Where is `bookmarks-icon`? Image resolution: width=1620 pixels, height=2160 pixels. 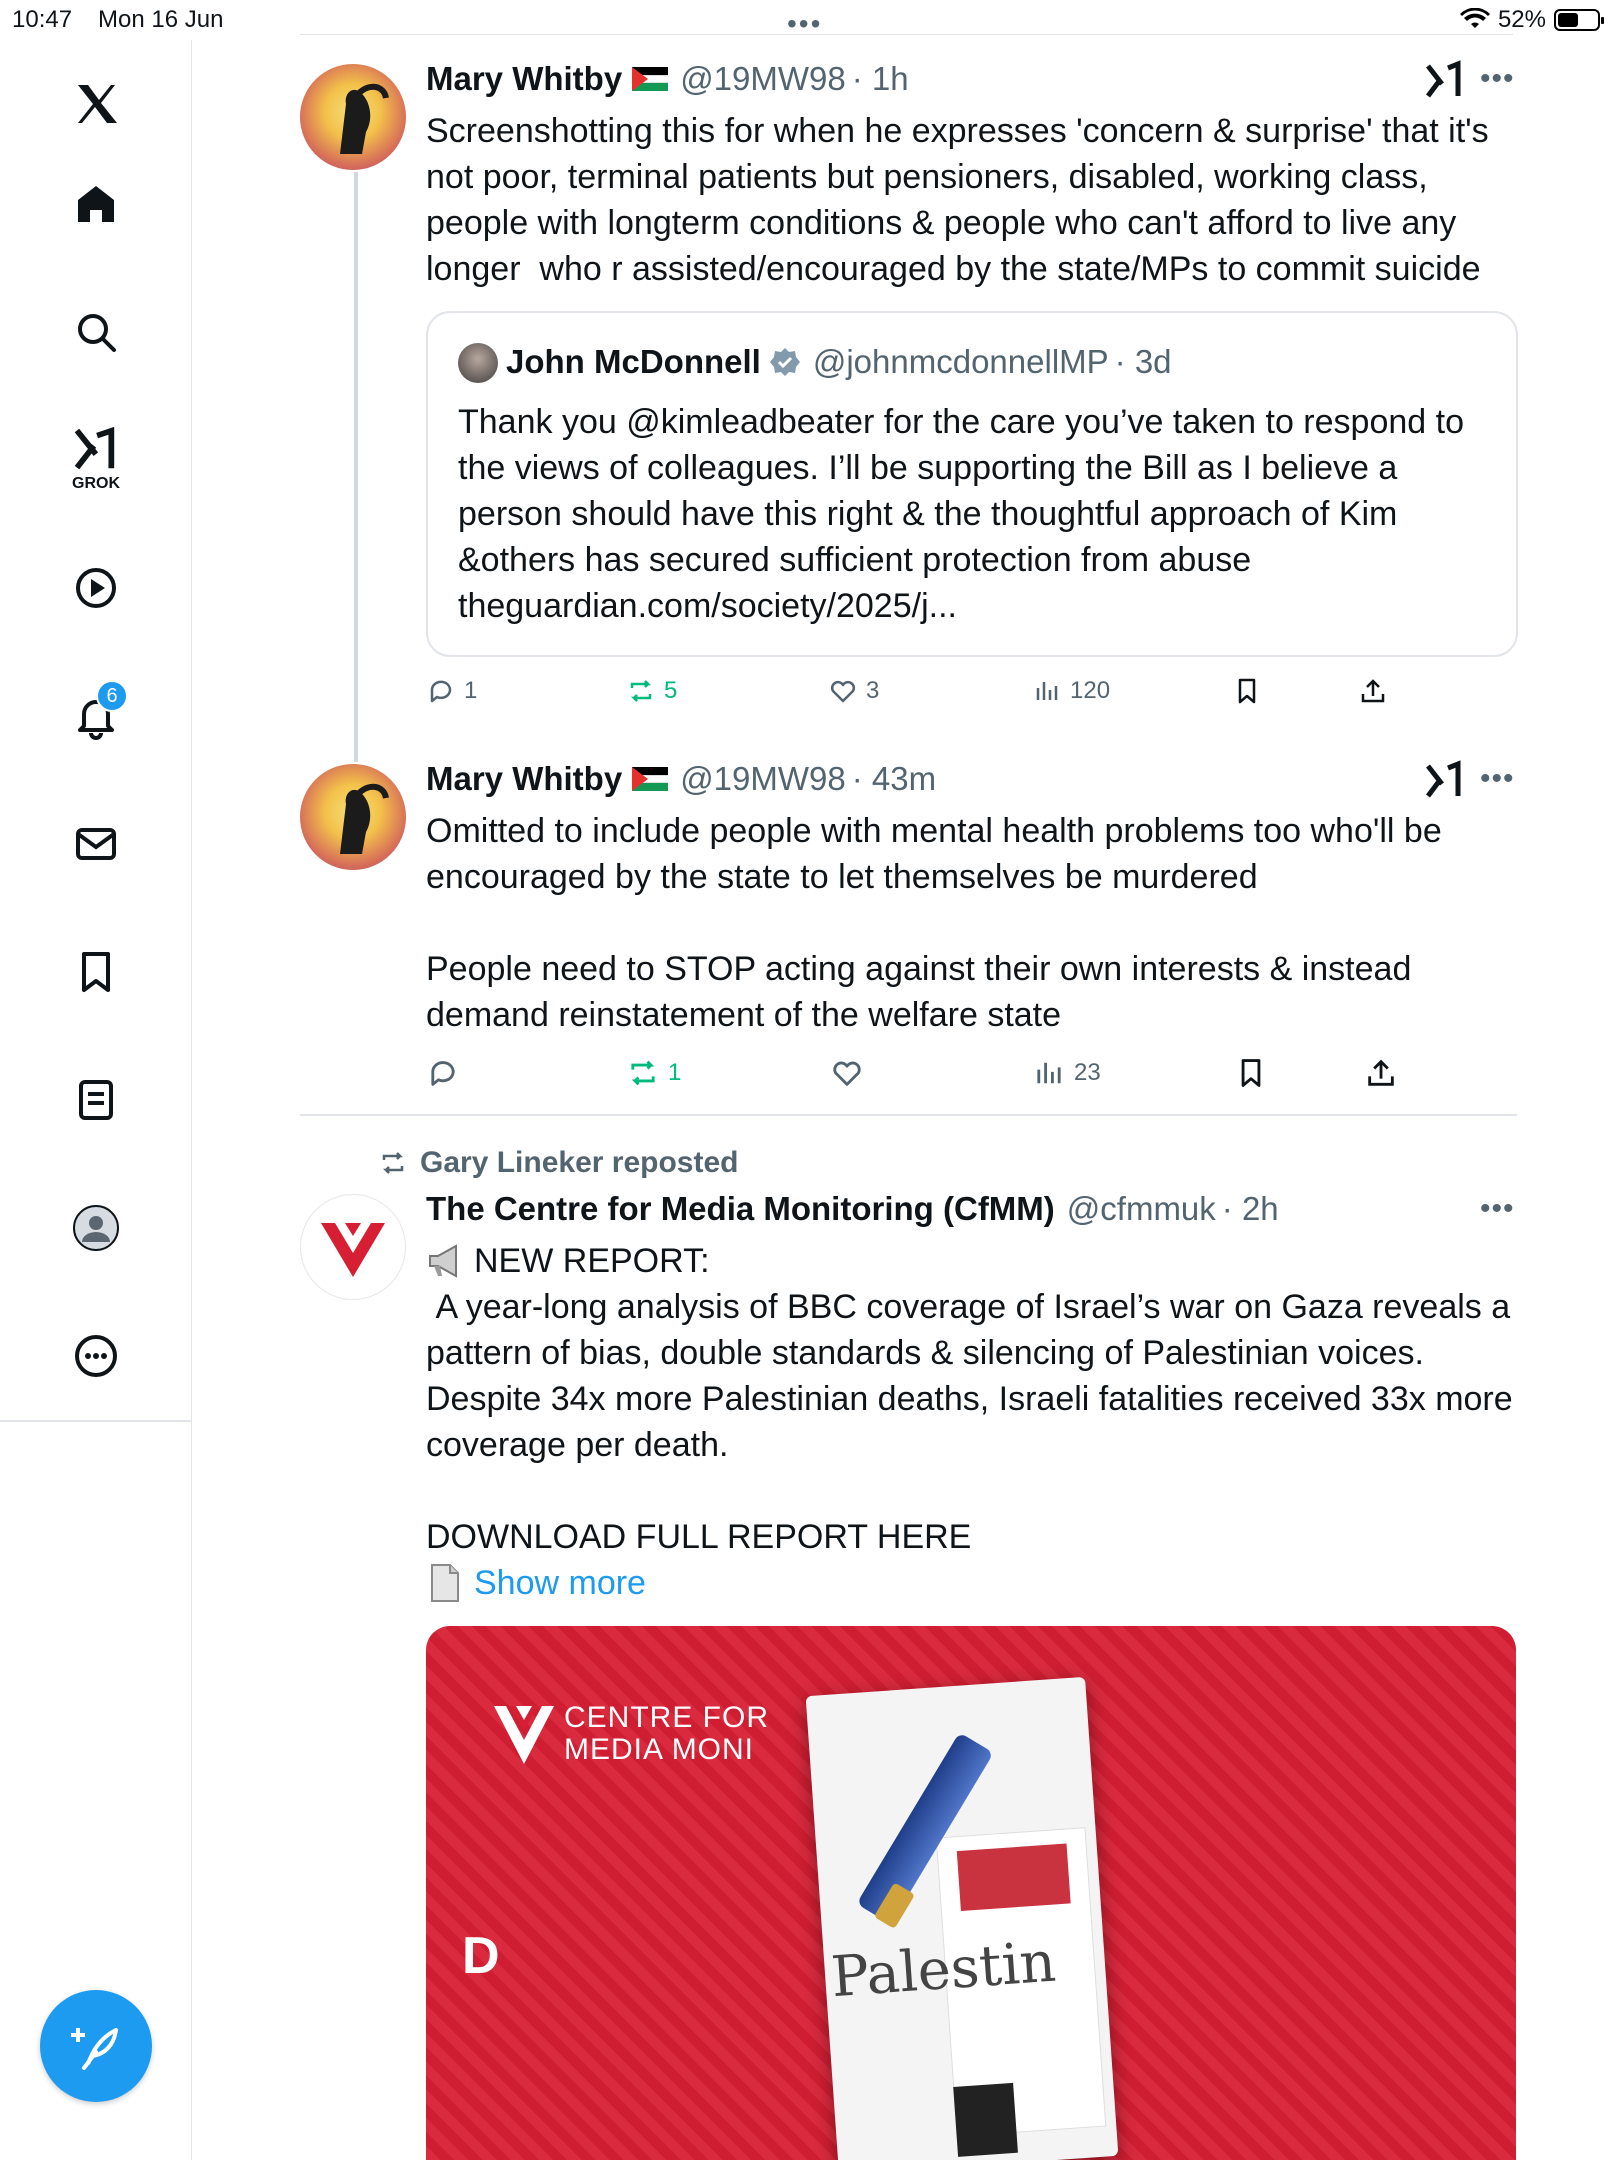
bookmarks-icon is located at coordinates (96, 972).